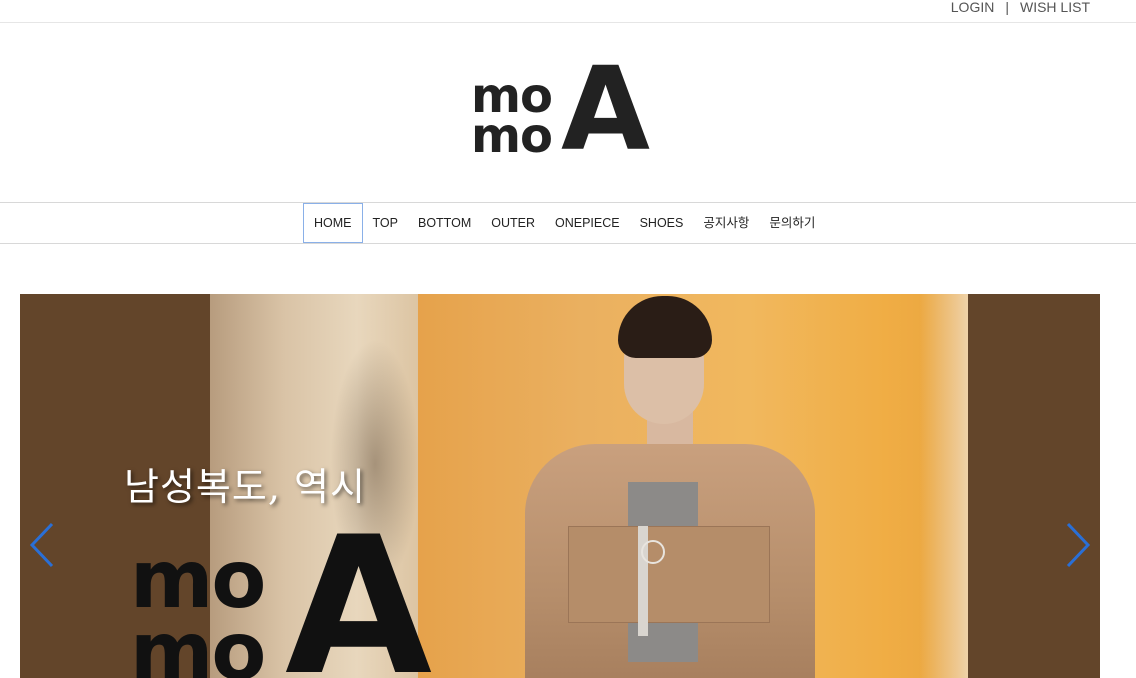  What do you see at coordinates (198, 641) in the screenshot?
I see `banner-logo-line2: mo` at bounding box center [198, 641].